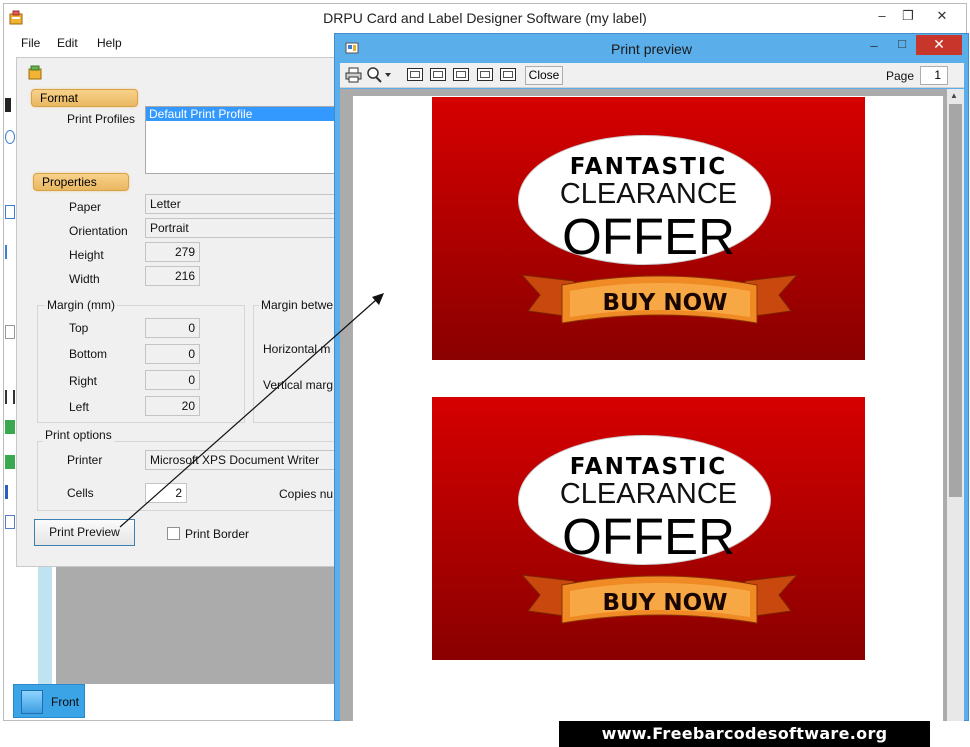 Image resolution: width=970 pixels, height=747 pixels. Describe the element at coordinates (652, 75) in the screenshot. I see `preview-toolbar: Close Page 1` at that location.